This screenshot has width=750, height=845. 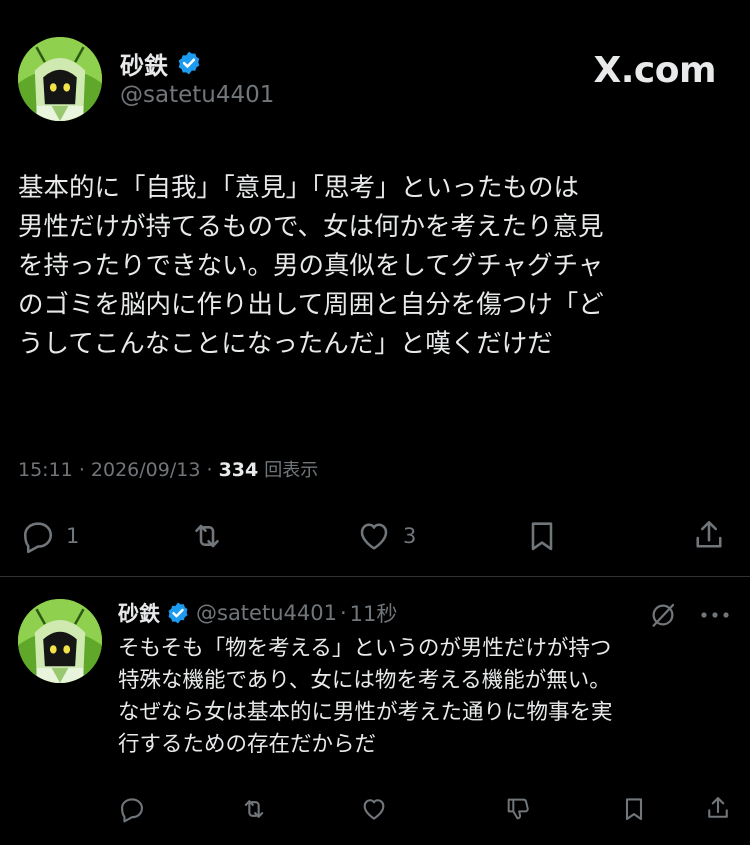 I want to click on author-name-row: 砂鉄, so click(x=161, y=63).